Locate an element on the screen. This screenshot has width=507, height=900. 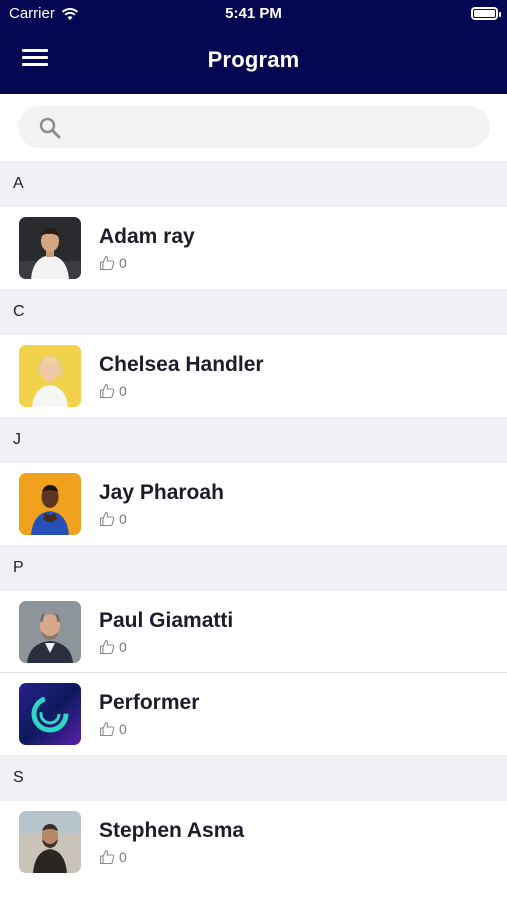
avatar-adam-ray is located at coordinates (50, 248).